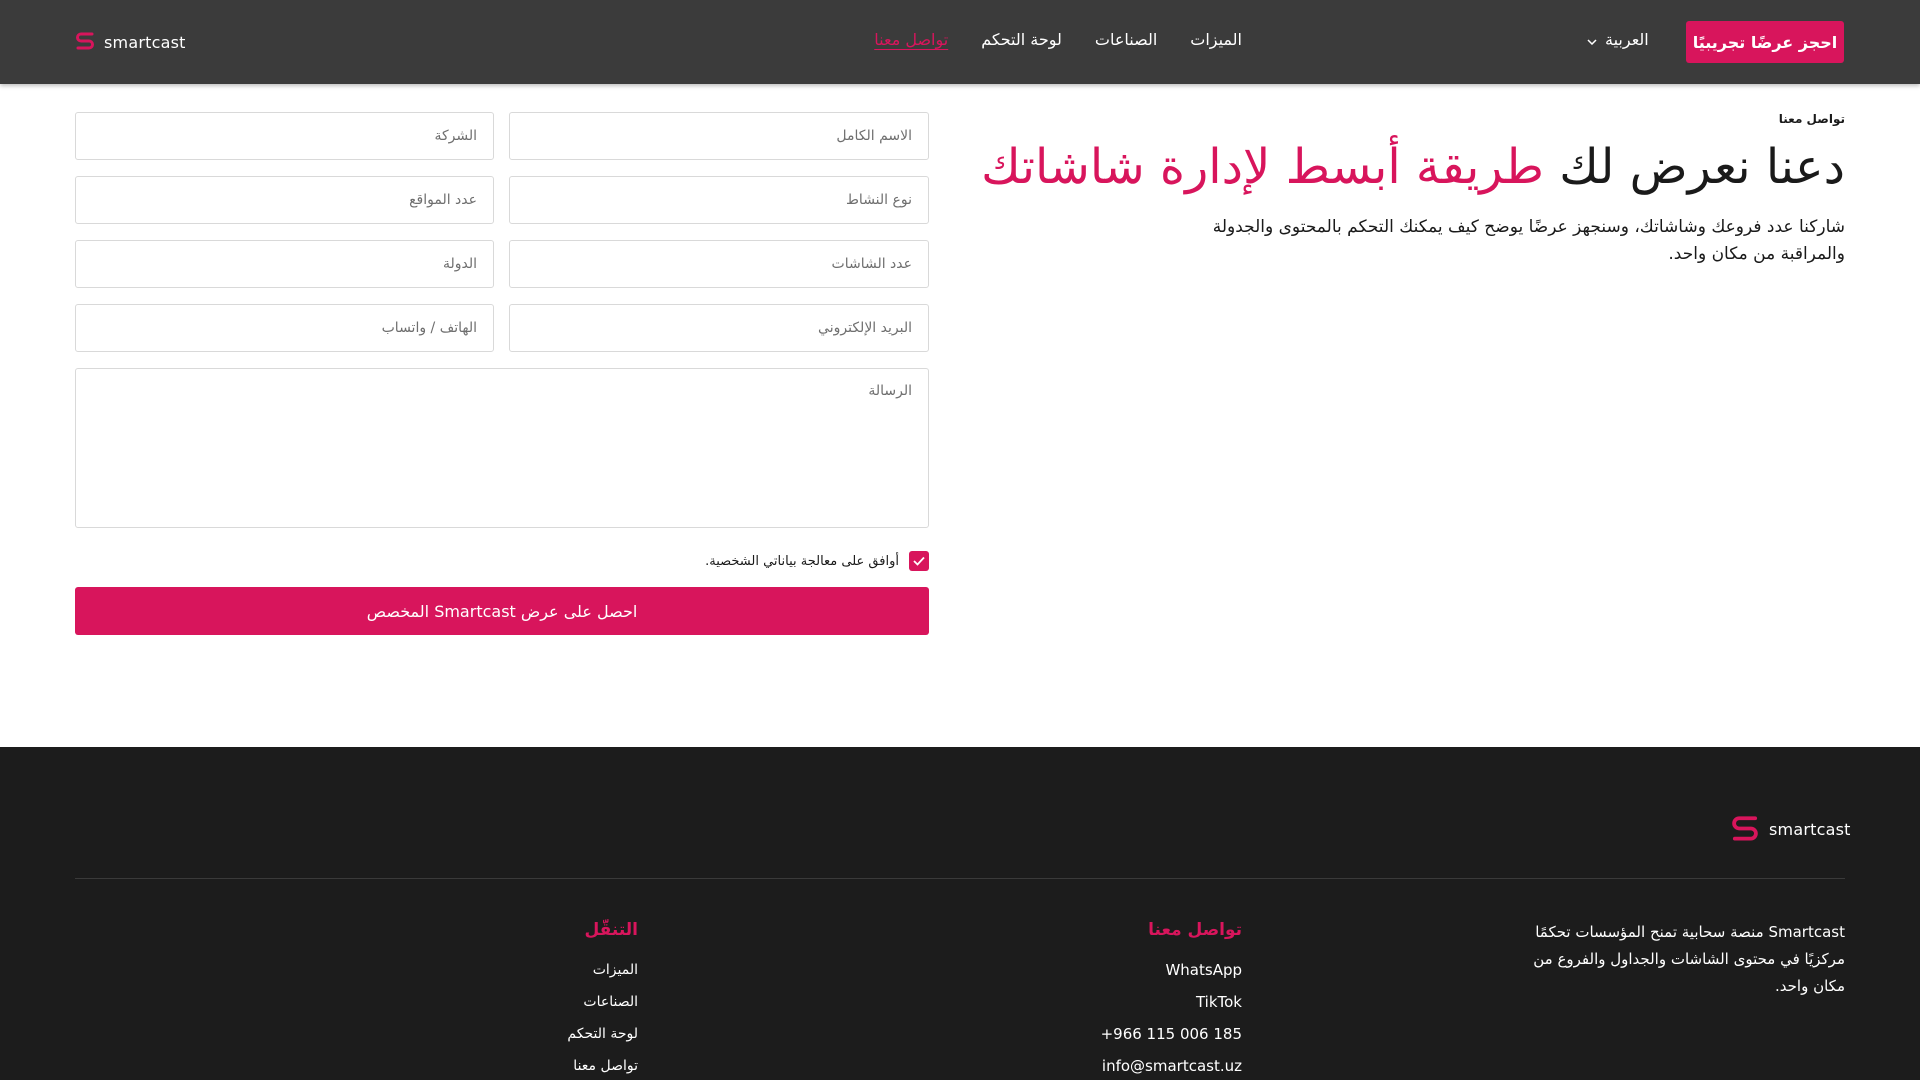 The width and height of the screenshot is (1920, 1080). Describe the element at coordinates (284, 136) in the screenshot. I see `company-input` at that location.